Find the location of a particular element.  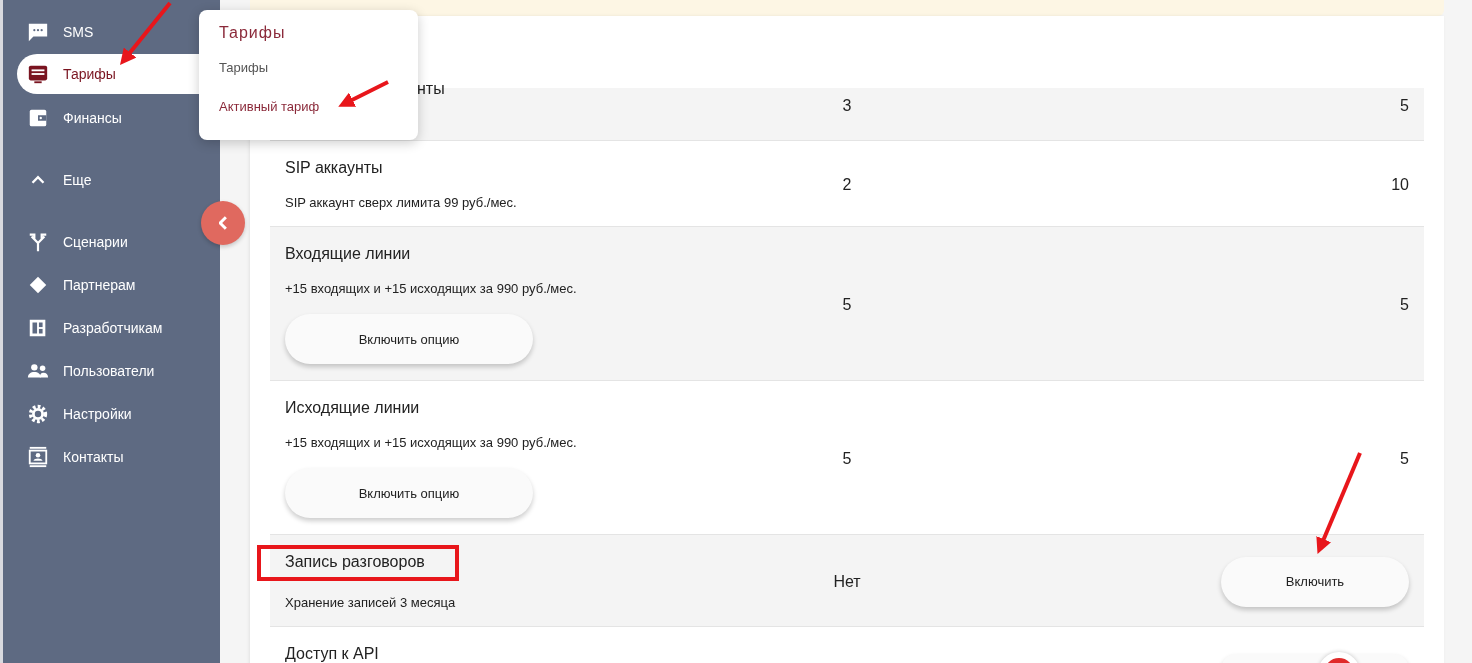

table-cell: 10 is located at coordinates (1400, 184).